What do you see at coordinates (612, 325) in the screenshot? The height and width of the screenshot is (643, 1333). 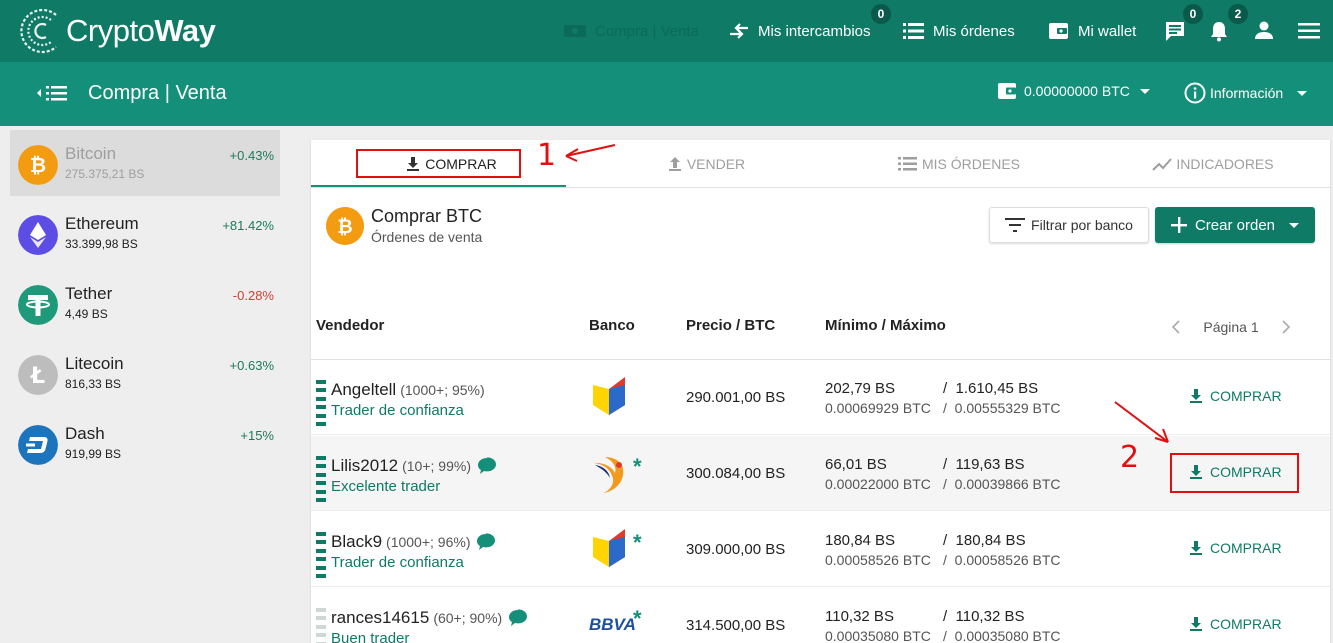 I see `column-header-banco: Banco` at bounding box center [612, 325].